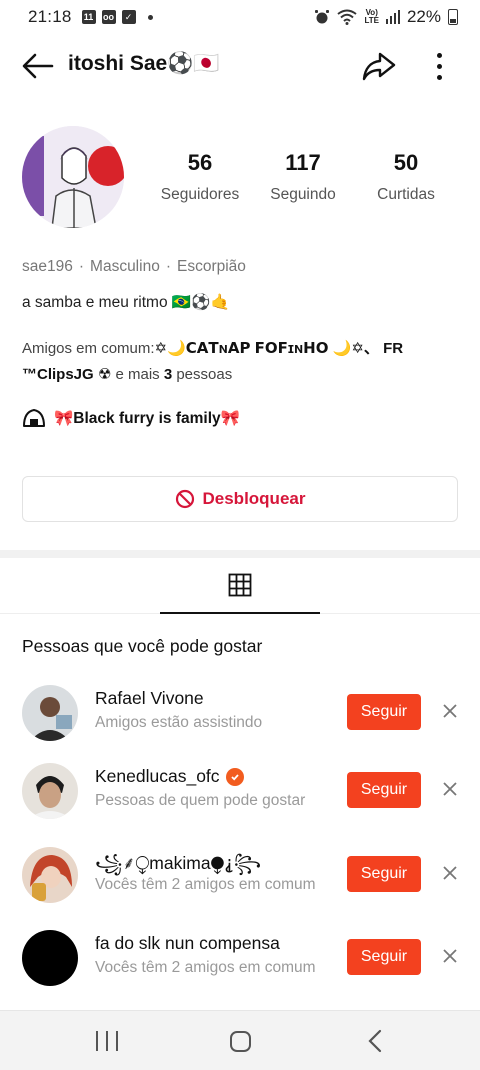  Describe the element at coordinates (406, 194) in the screenshot. I see `likes-label: Curtidas` at that location.